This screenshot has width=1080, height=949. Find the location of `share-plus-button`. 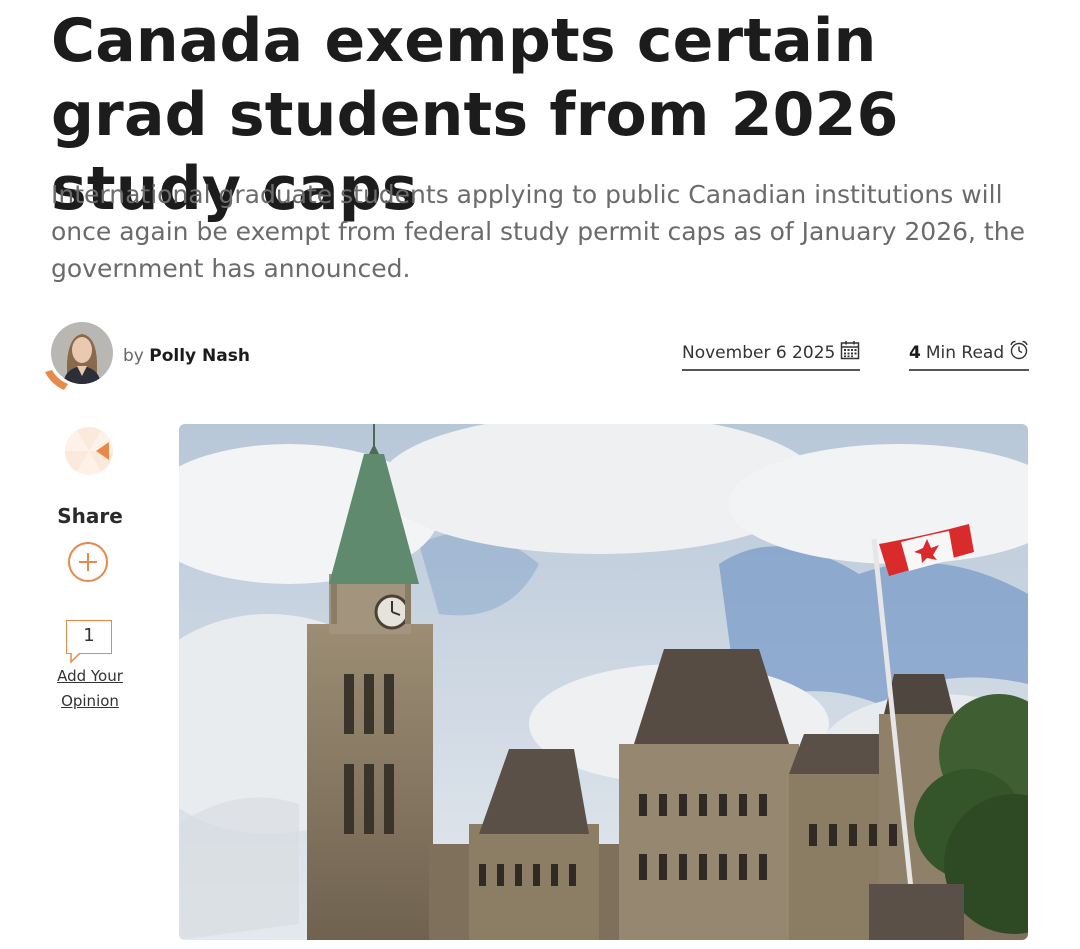

share-plus-button is located at coordinates (88, 562).